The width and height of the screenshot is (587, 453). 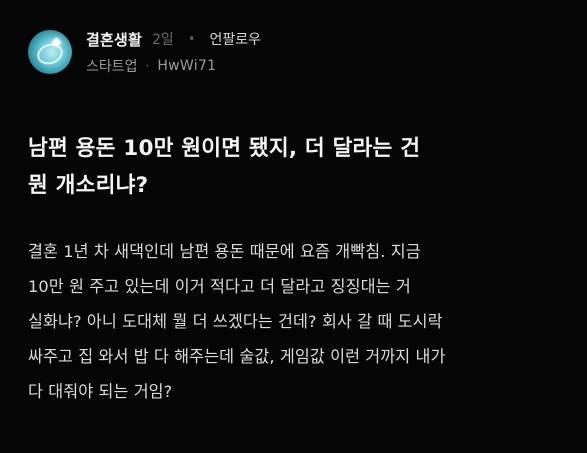 What do you see at coordinates (224, 251) in the screenshot?
I see `body-line: 결혼 1년 차 새댁인데 남편 용돈 때문에 요즘 개빡침. 지금` at bounding box center [224, 251].